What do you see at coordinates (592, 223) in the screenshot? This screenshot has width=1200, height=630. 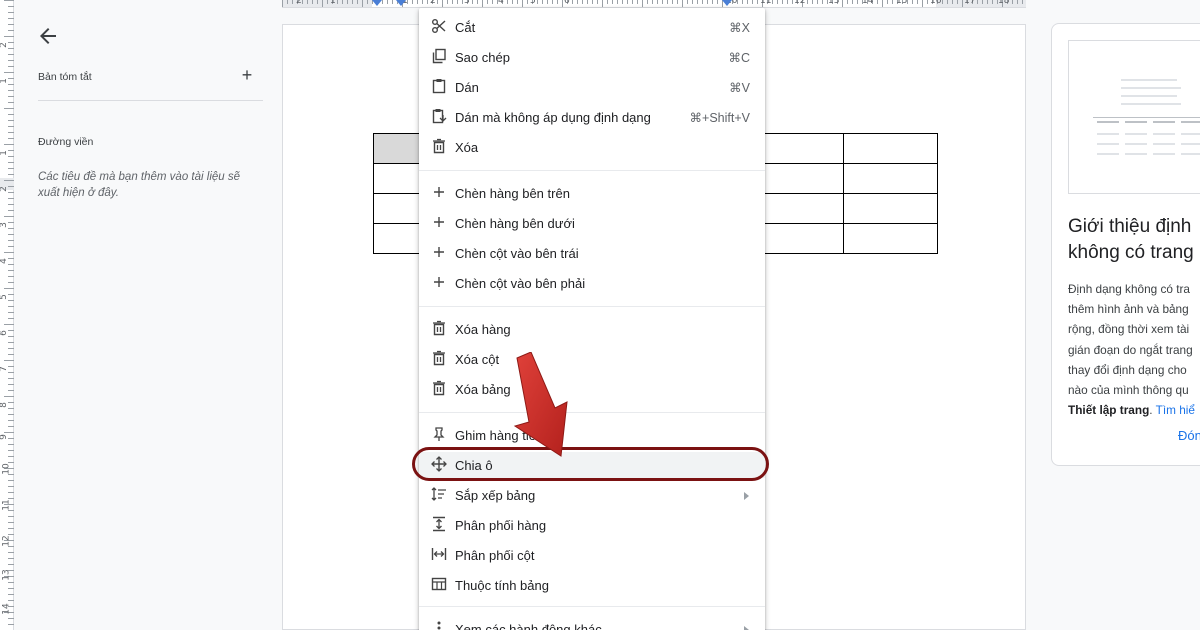 I see `menu-item-insert-row-below: Chèn hàng bên dưới` at bounding box center [592, 223].